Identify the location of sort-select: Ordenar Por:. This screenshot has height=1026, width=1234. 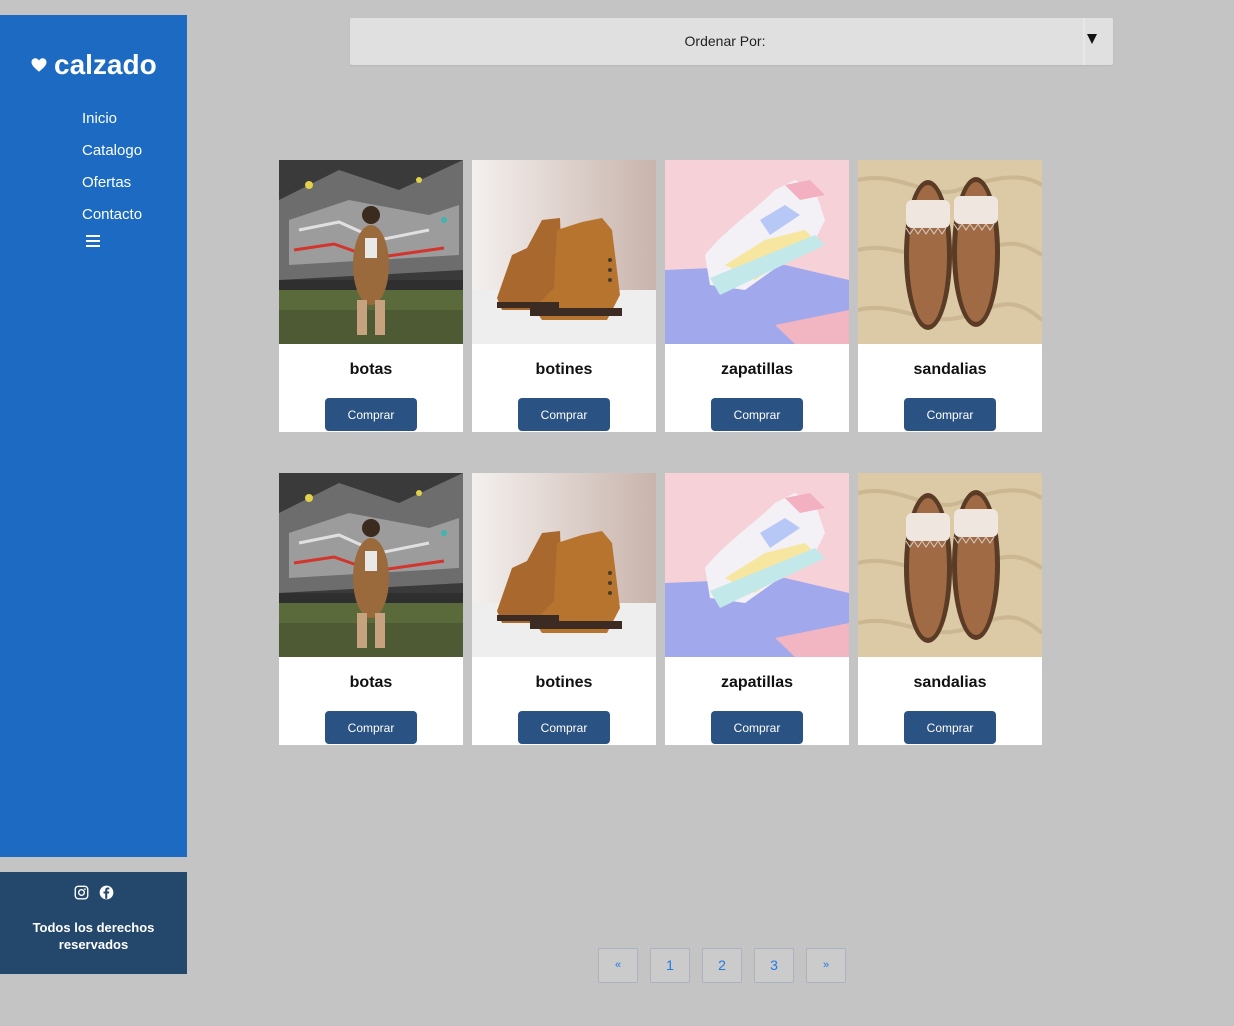
(731, 41).